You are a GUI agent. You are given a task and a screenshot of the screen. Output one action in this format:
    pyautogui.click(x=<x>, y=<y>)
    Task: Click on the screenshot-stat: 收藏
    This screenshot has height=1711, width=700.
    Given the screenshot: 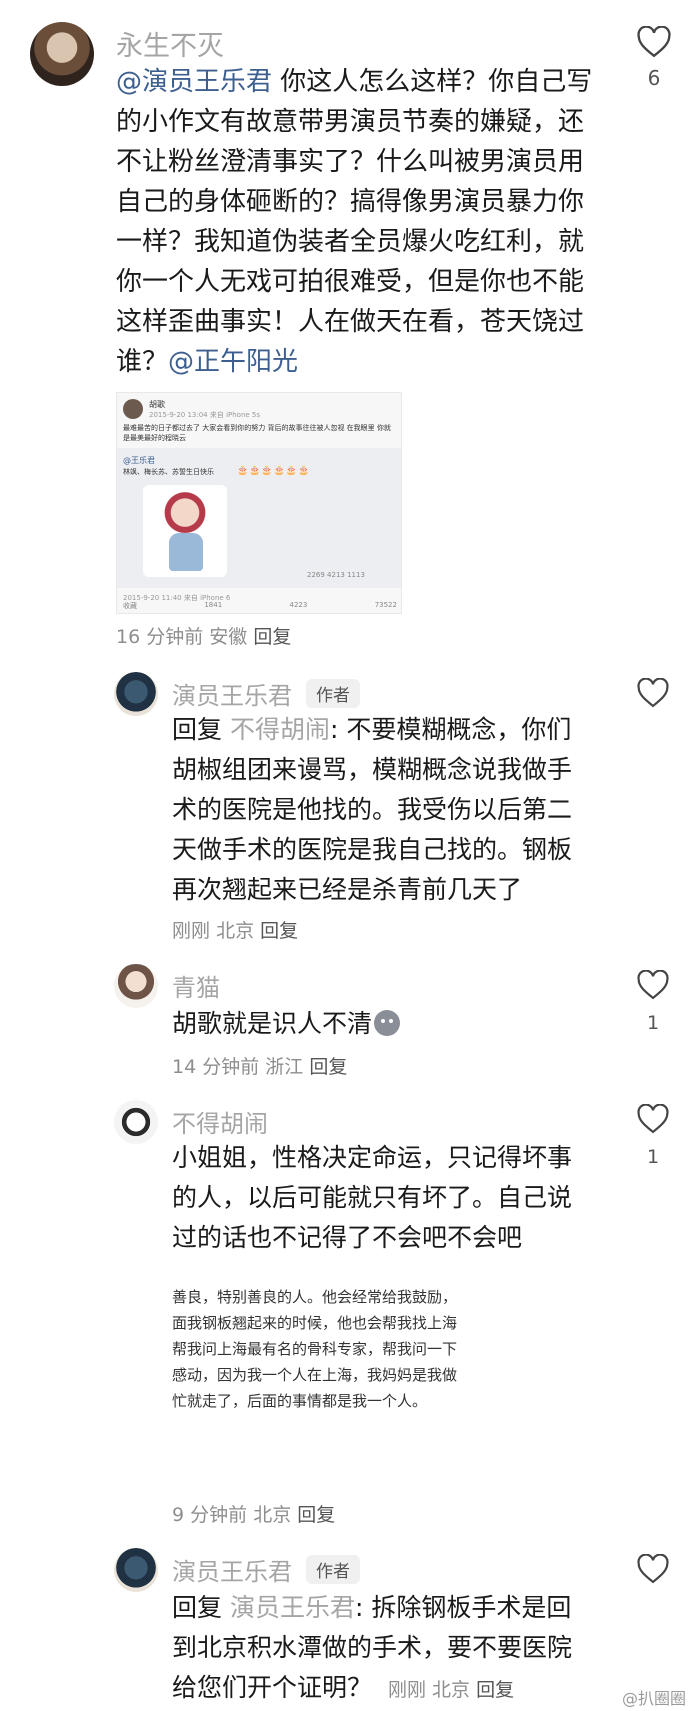 What is the action you would take?
    pyautogui.click(x=130, y=606)
    